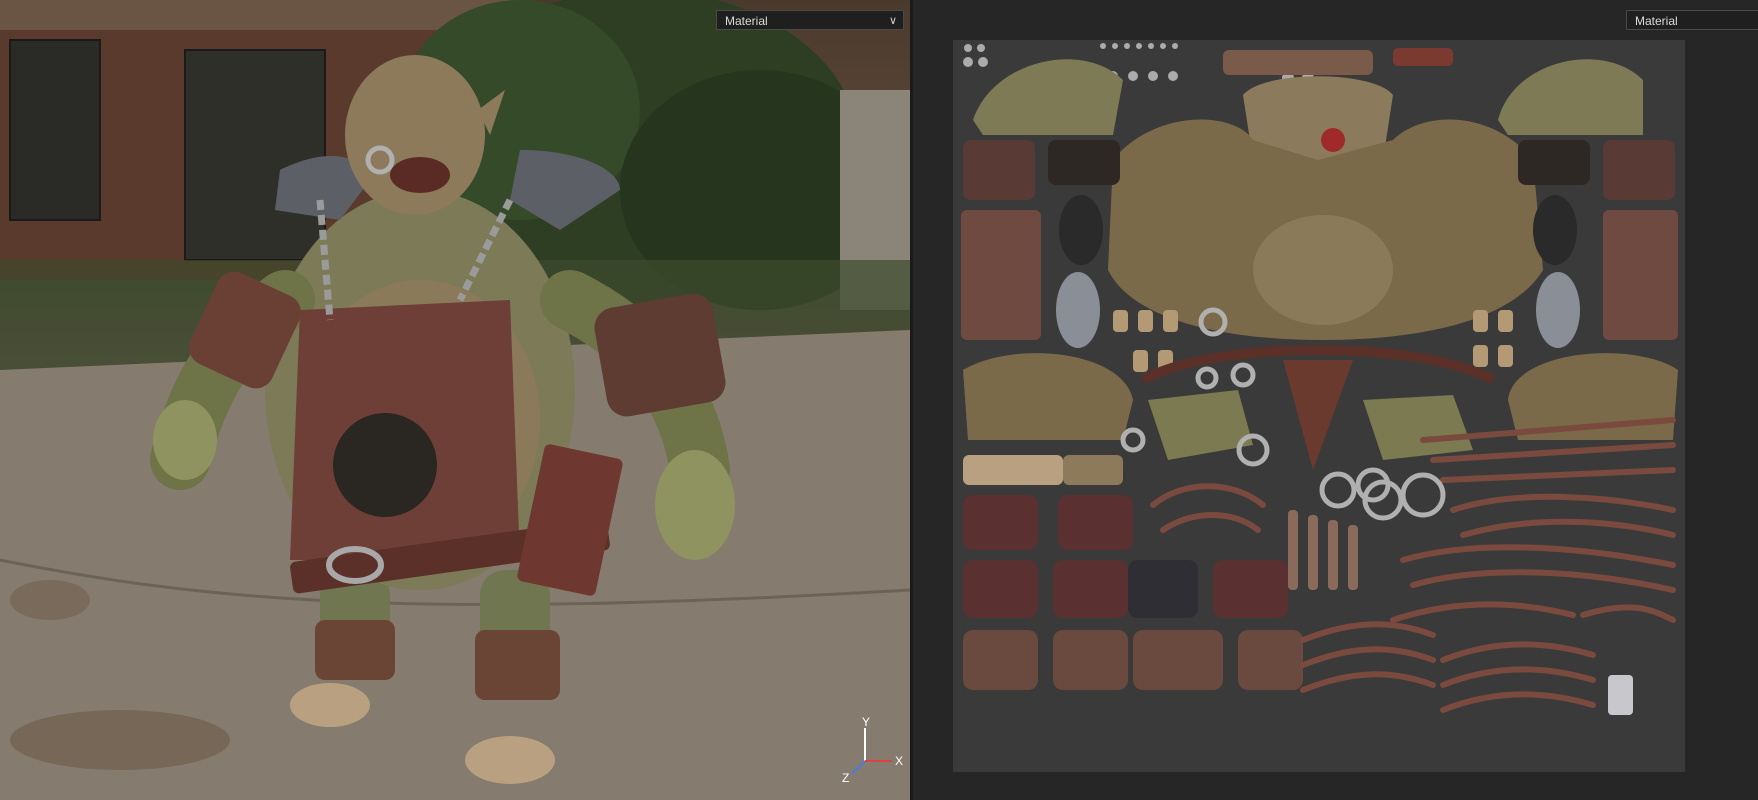 This screenshot has height=800, width=1758. Describe the element at coordinates (899, 761) in the screenshot. I see `axis-x-label: X` at that location.